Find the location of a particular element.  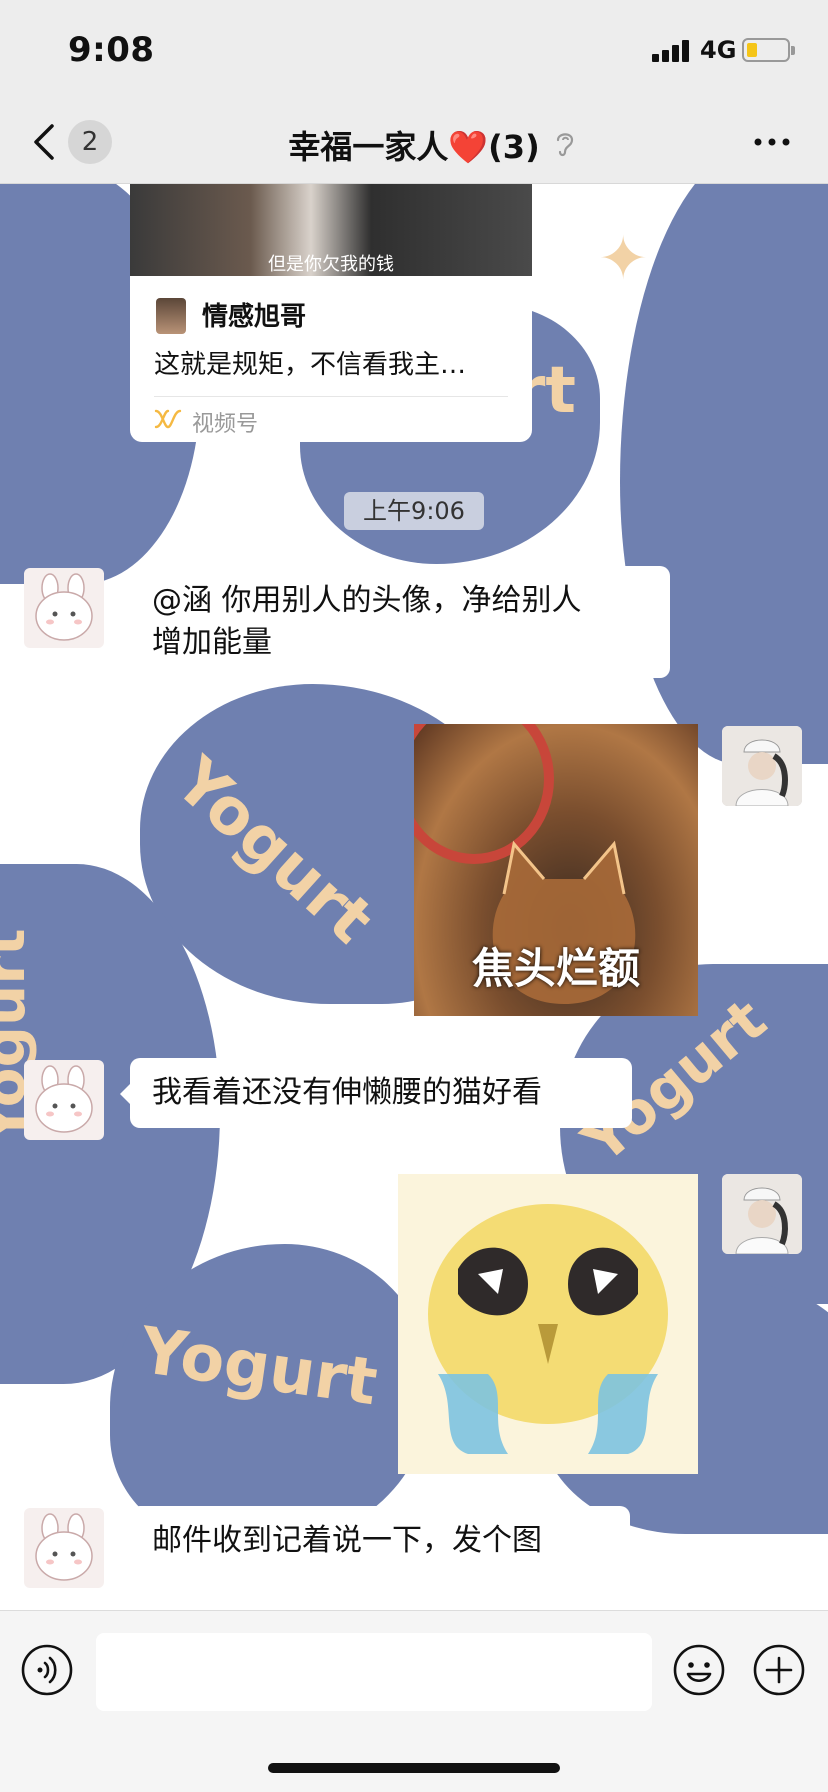

chat-title: 幸福一家人❤️(3) is located at coordinates (414, 145).